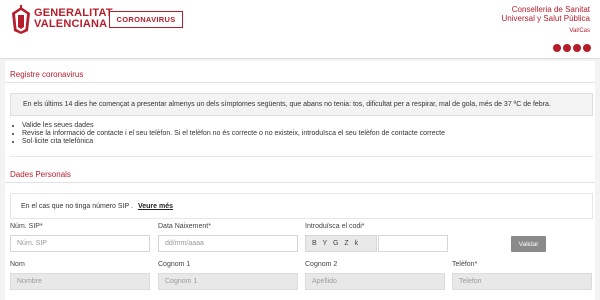 The image size is (600, 300). I want to click on dades-title: Dades Personals, so click(40, 174).